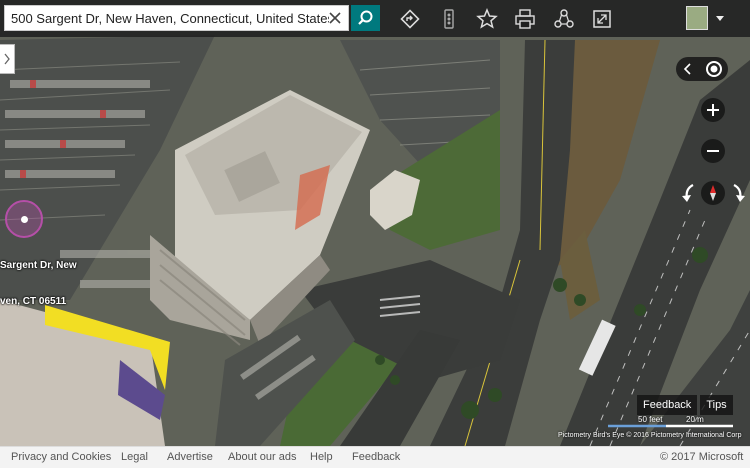 This screenshot has width=750, height=468. What do you see at coordinates (170, 18) in the screenshot?
I see `search-input` at bounding box center [170, 18].